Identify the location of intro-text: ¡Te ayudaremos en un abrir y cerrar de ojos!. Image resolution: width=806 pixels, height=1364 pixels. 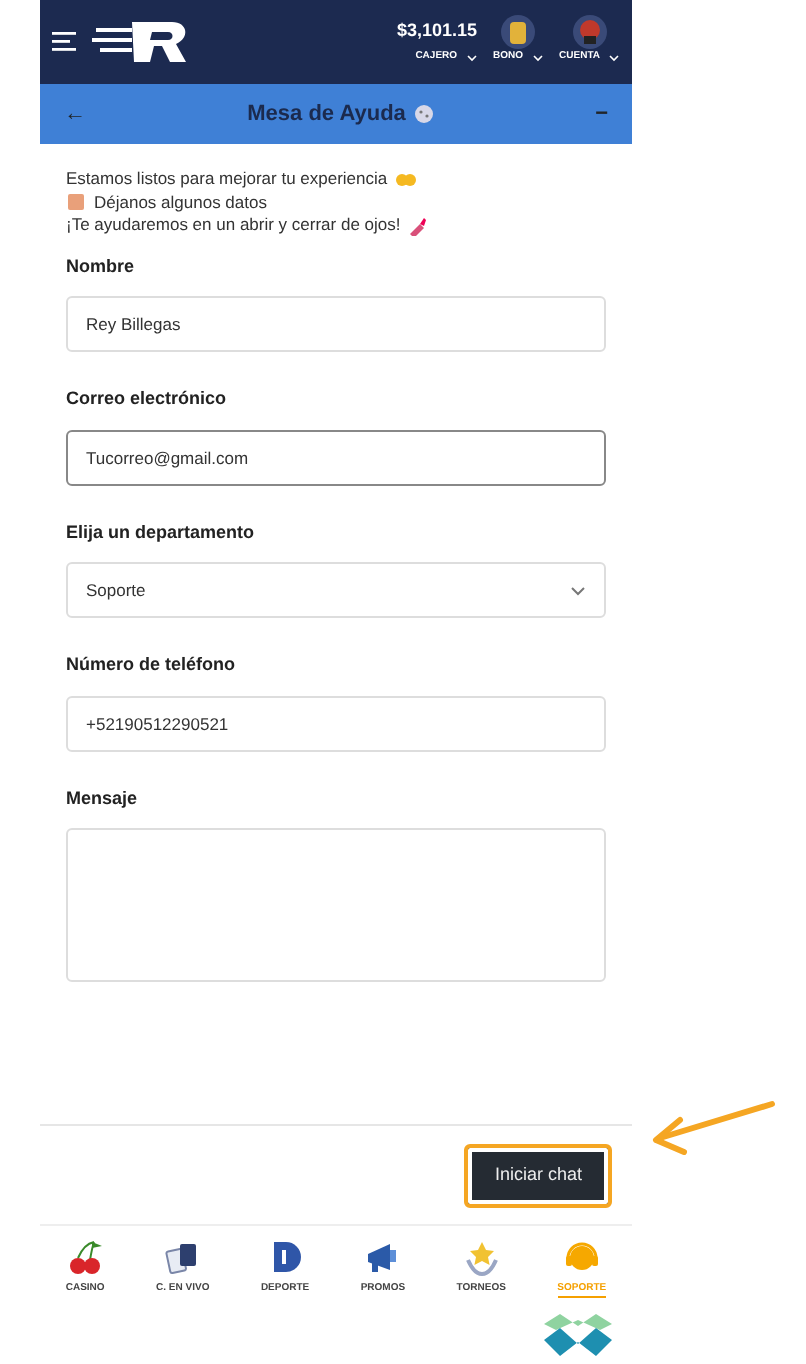
(233, 225).